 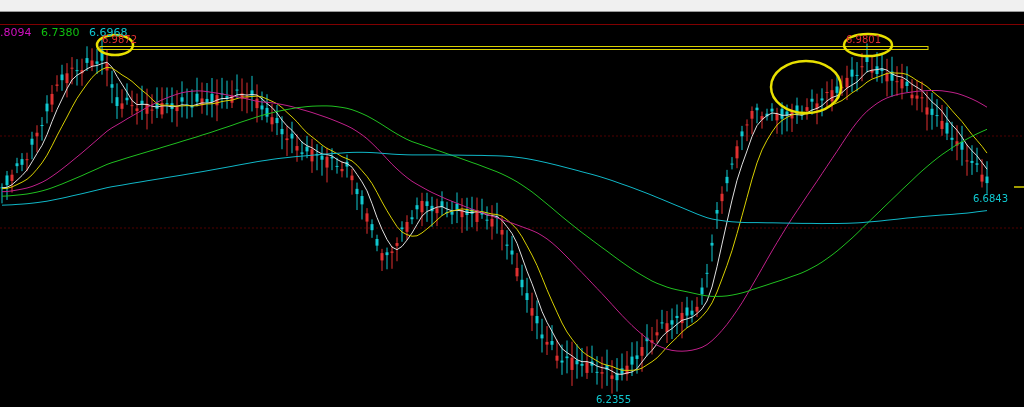 I want to click on indicator-value: 6.7380, so click(x=60, y=32).